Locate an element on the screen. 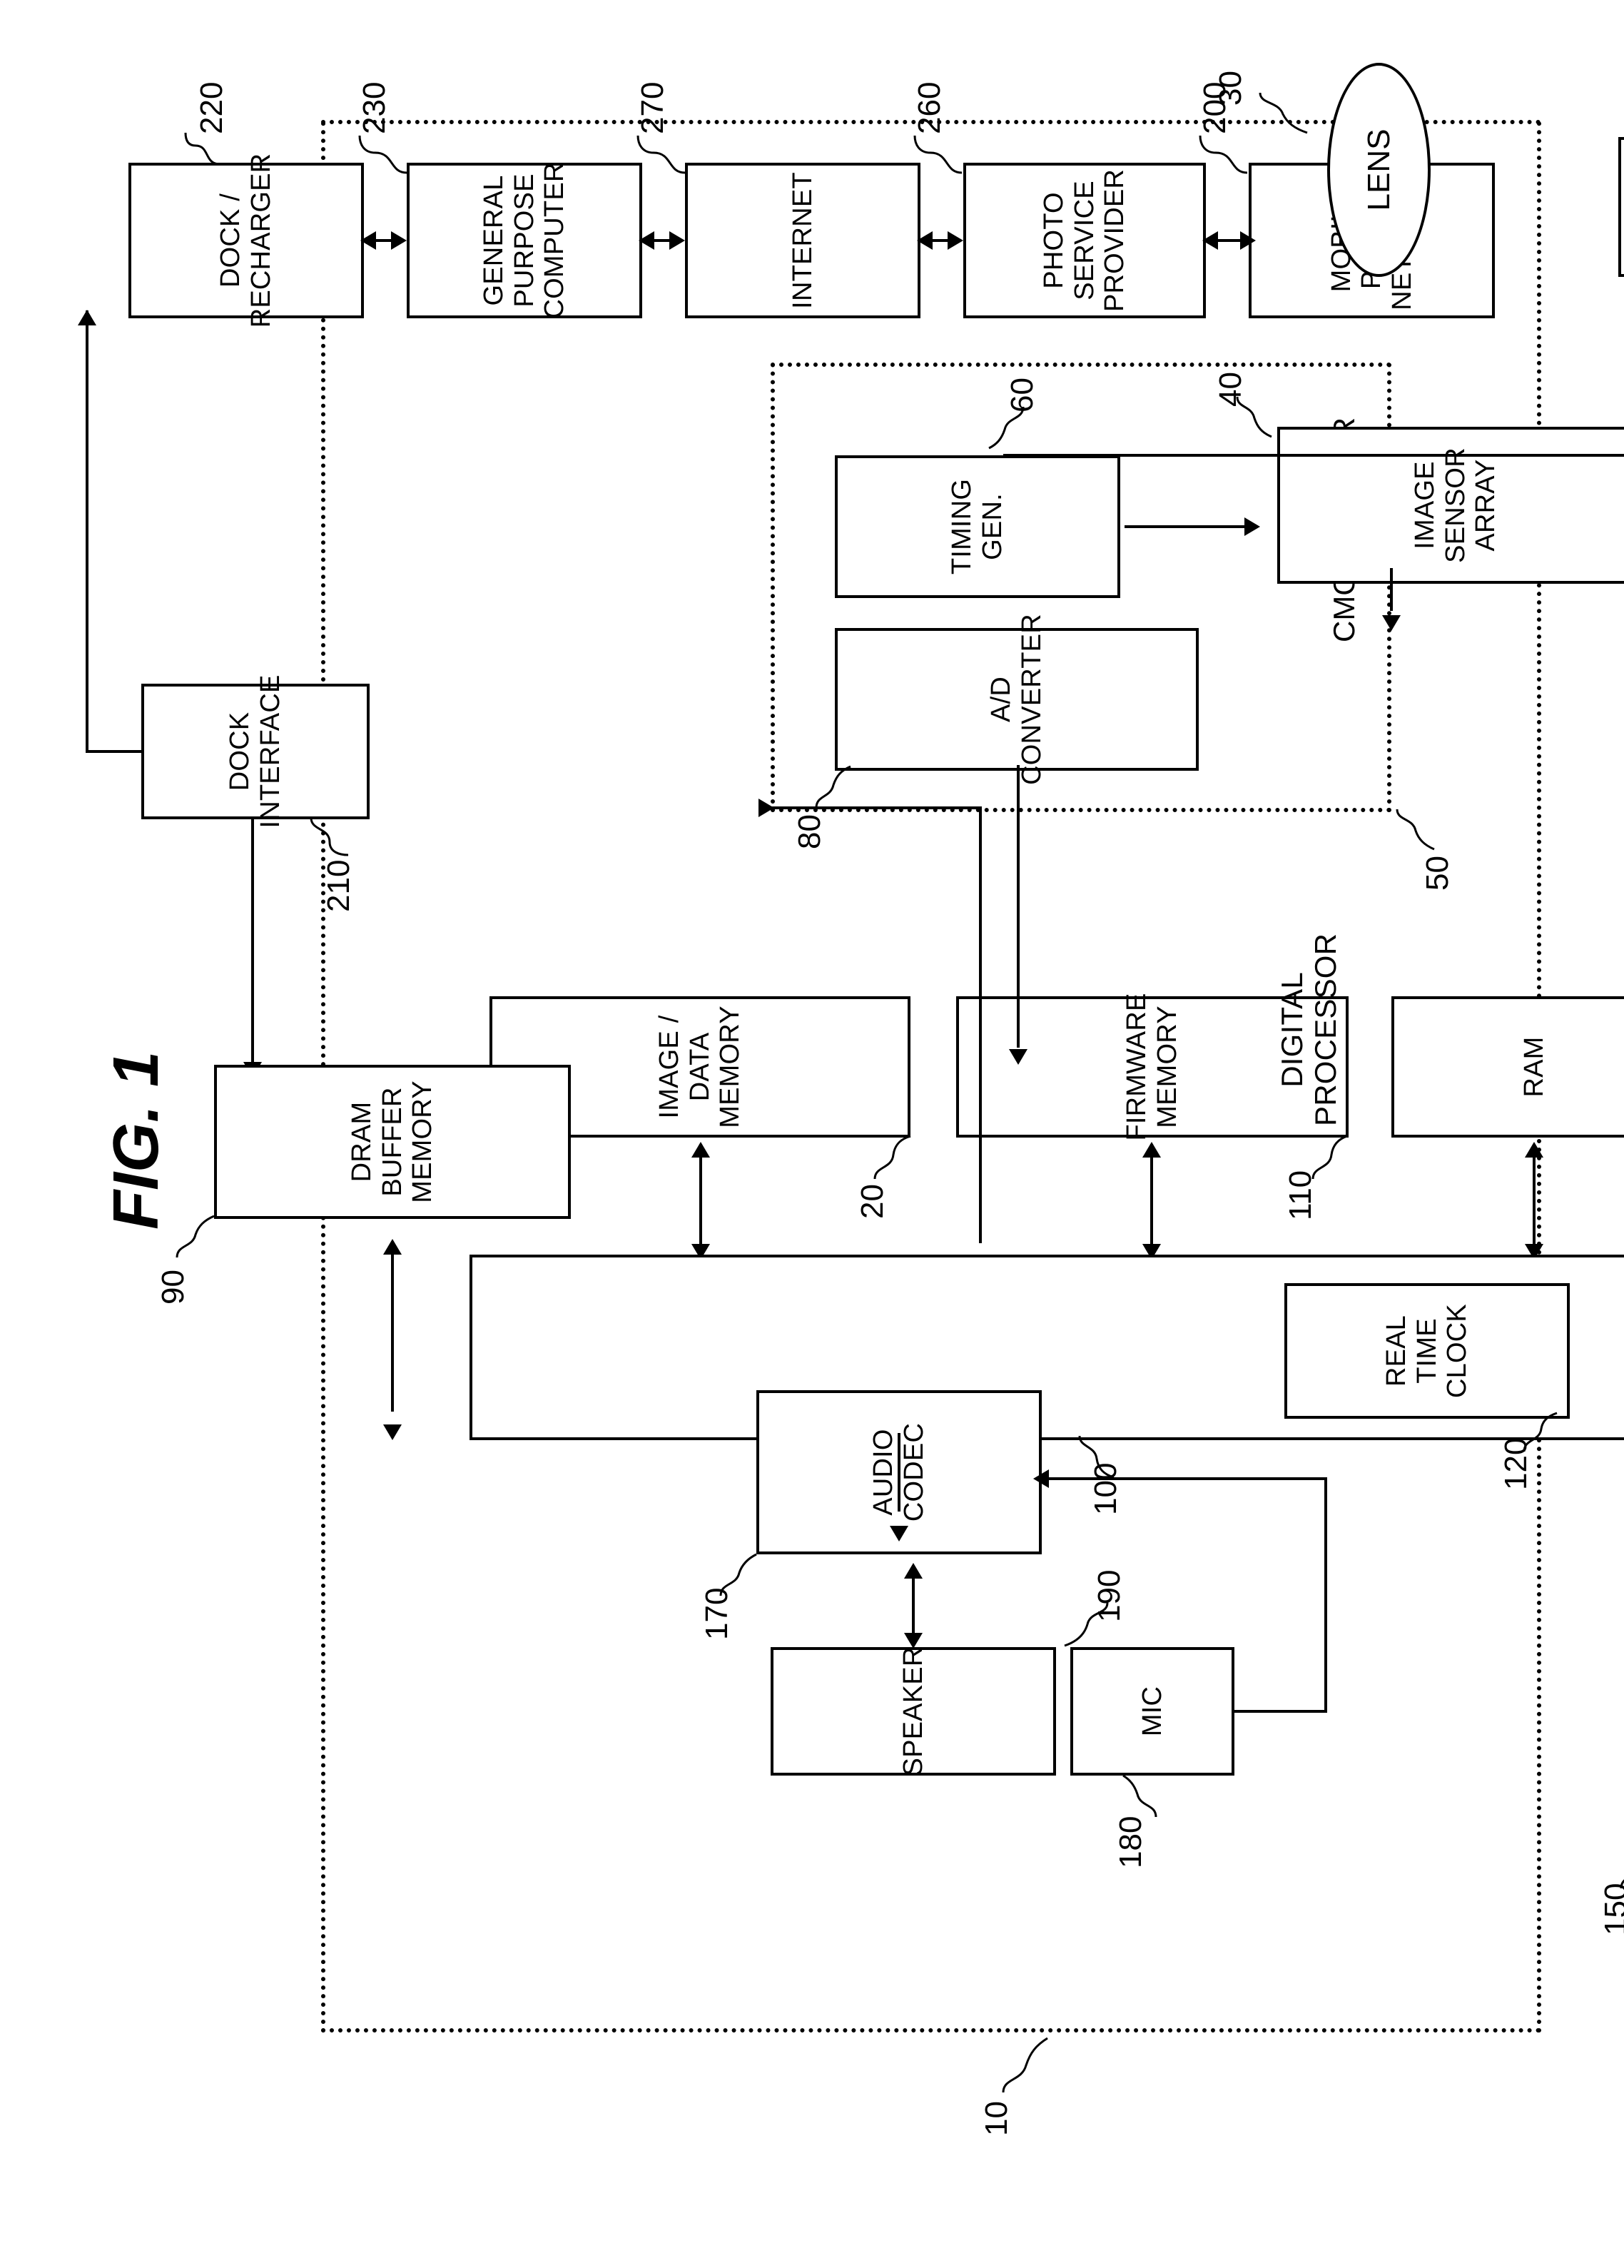 The width and height of the screenshot is (1624, 2268). block-label: GENERAL PURPOSE COMPUTER is located at coordinates (524, 241).